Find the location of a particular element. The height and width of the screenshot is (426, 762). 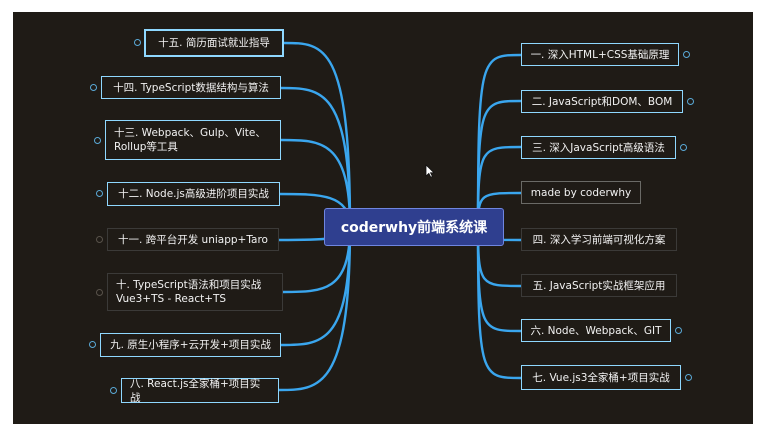

node-ts-projects: 十. TypeScript语法和项目实战 Vue3+TS - React+TS is located at coordinates (195, 292).